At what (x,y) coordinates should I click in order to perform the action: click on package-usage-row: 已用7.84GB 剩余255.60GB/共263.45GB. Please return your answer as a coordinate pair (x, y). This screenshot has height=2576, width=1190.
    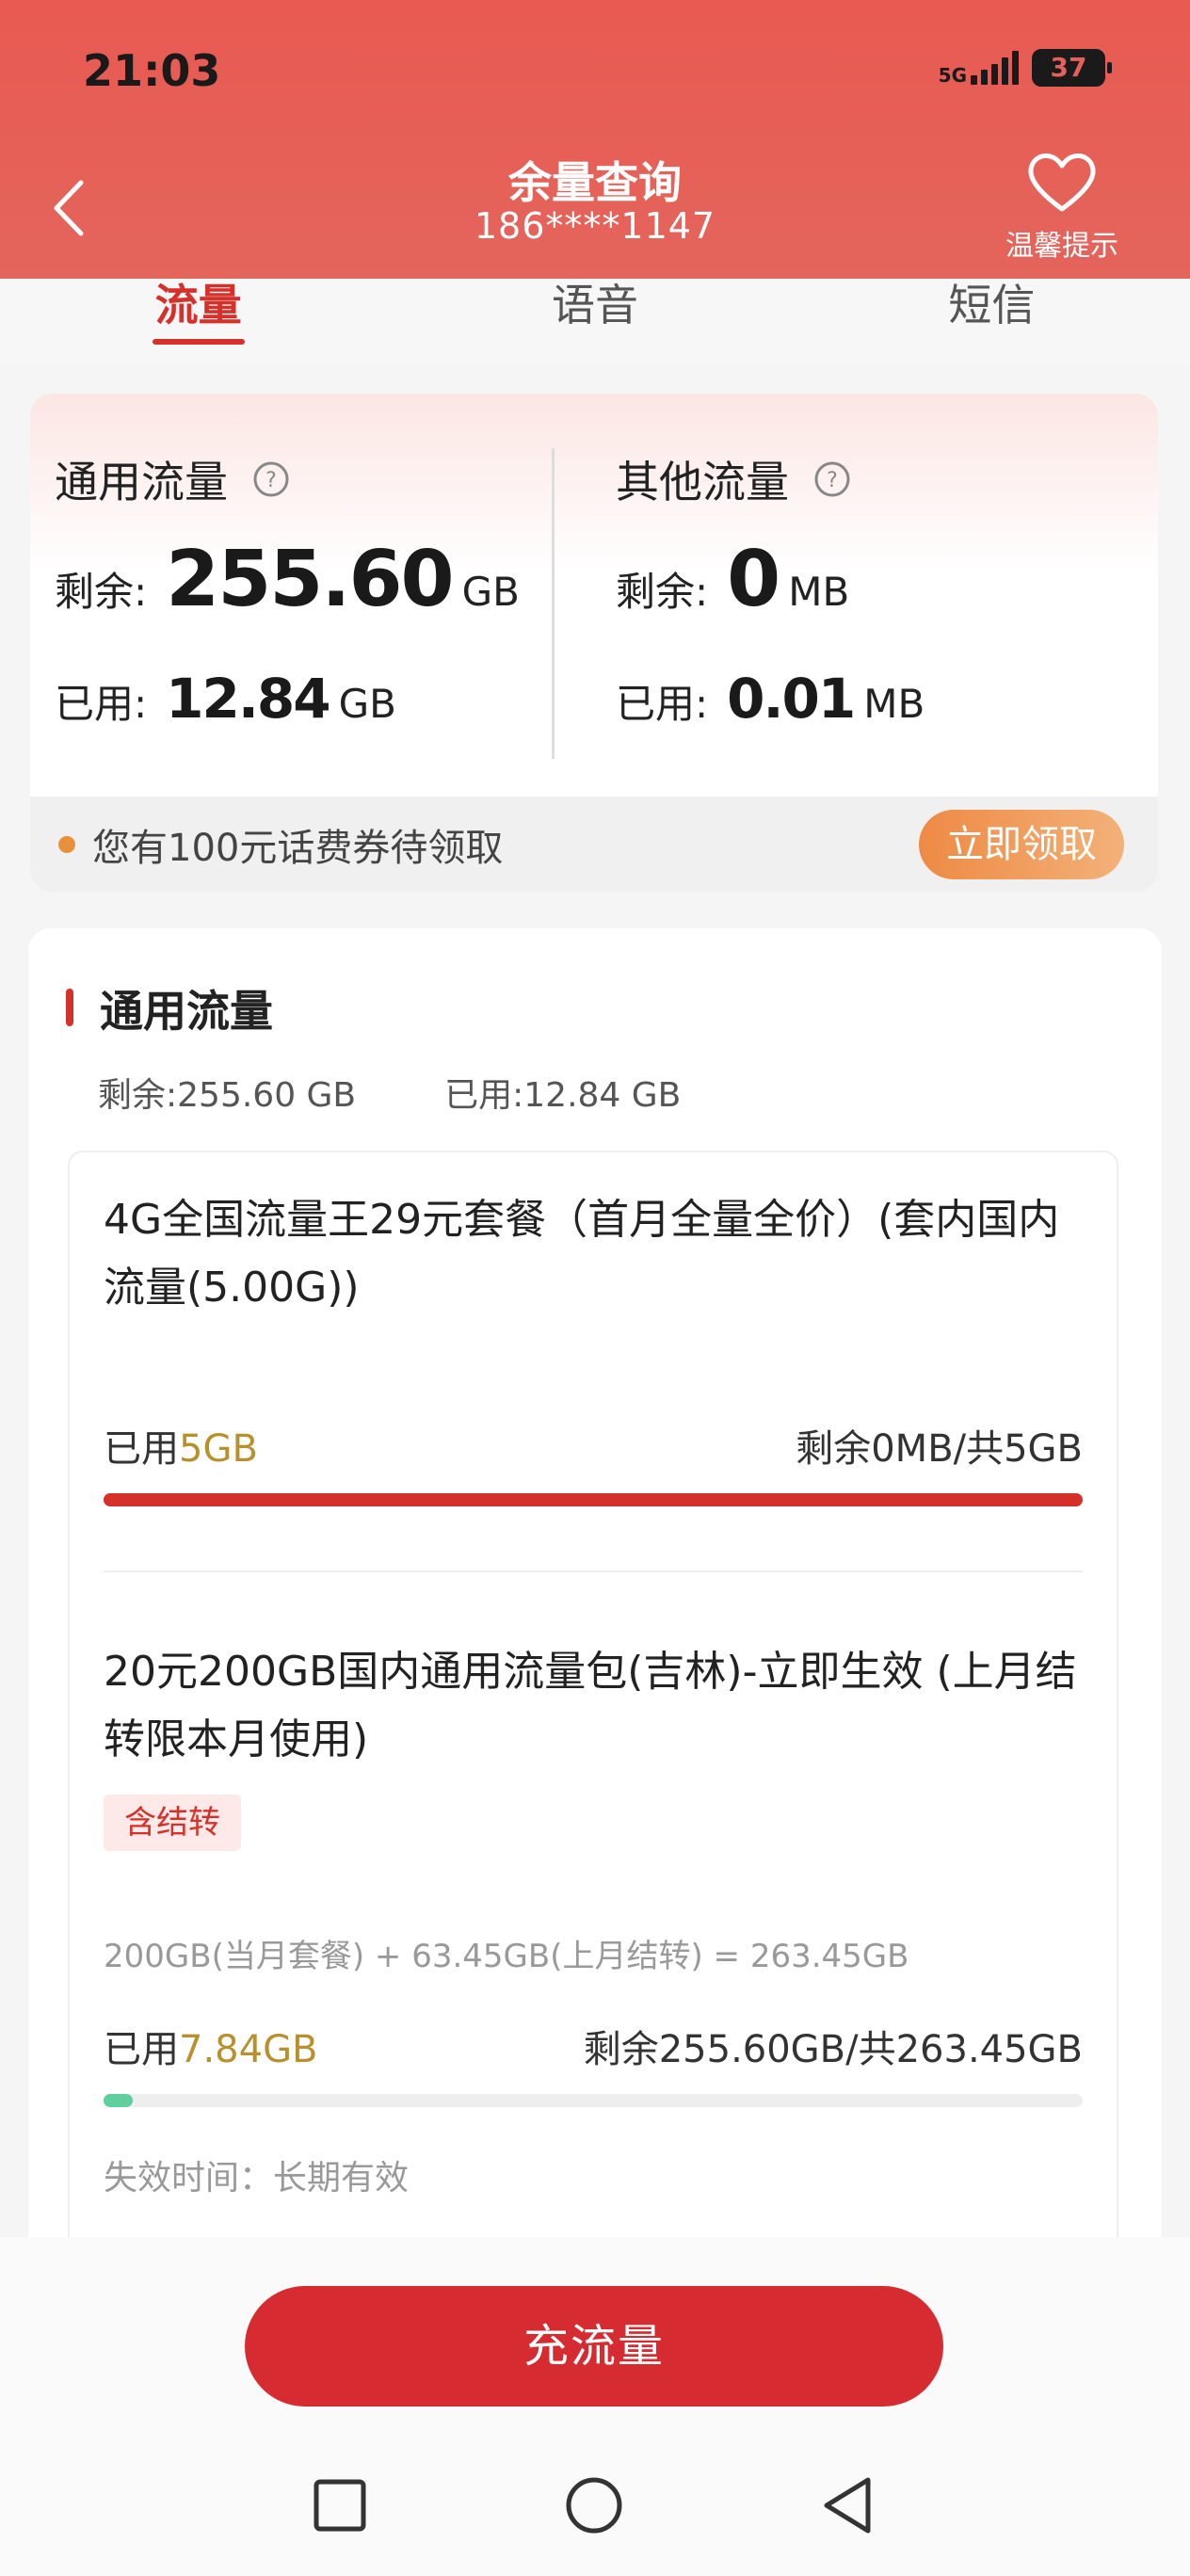
    Looking at the image, I should click on (593, 2046).